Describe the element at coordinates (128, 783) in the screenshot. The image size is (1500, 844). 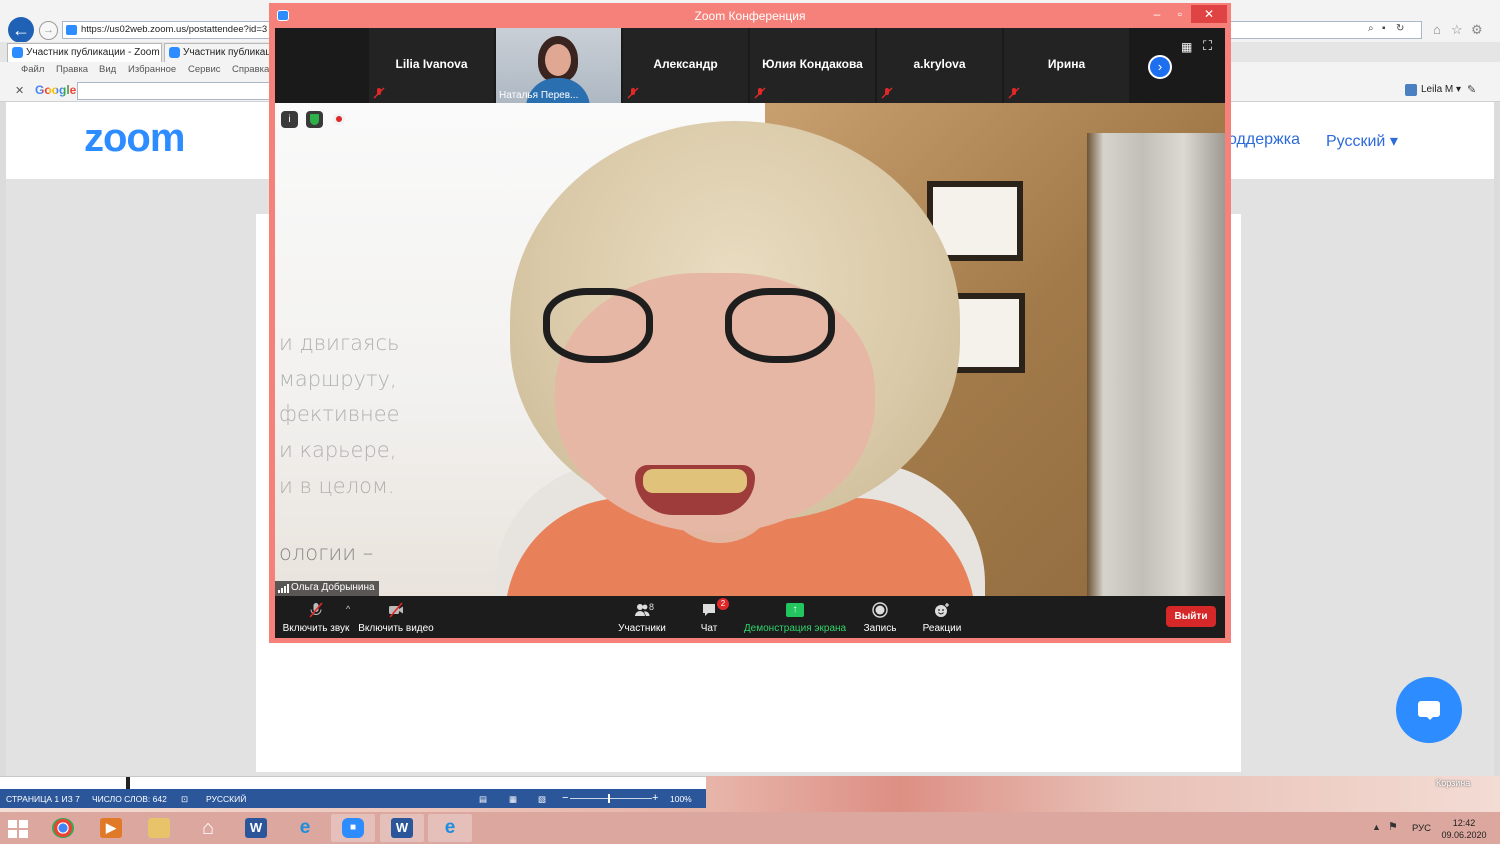
I see `ruler-marker` at that location.